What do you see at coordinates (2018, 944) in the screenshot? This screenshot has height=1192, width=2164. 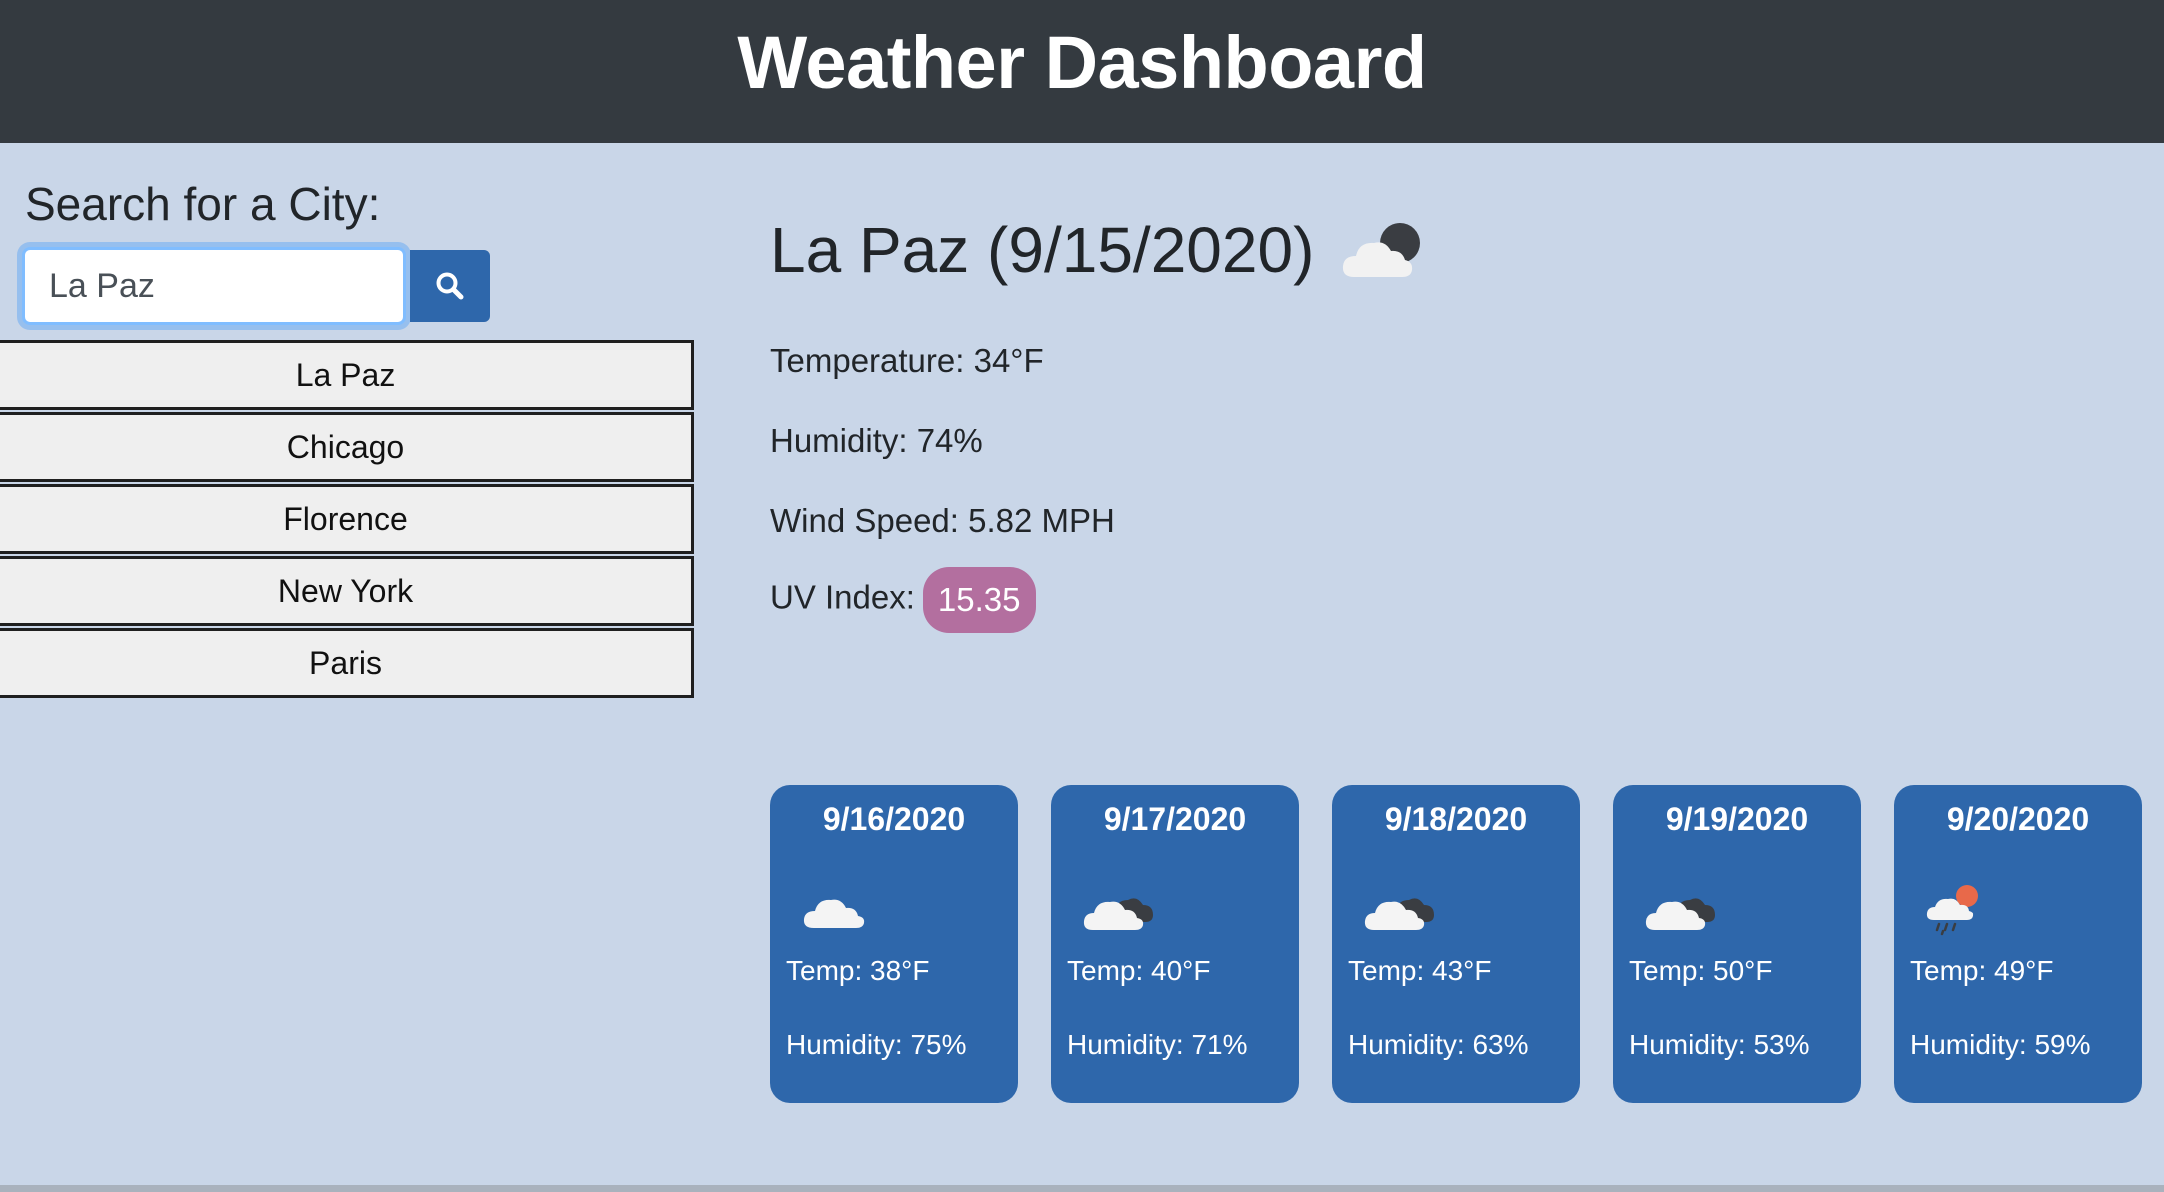 I see `forecast-card: 9/20/2020 Temp: 49°F Humidity: 59%` at bounding box center [2018, 944].